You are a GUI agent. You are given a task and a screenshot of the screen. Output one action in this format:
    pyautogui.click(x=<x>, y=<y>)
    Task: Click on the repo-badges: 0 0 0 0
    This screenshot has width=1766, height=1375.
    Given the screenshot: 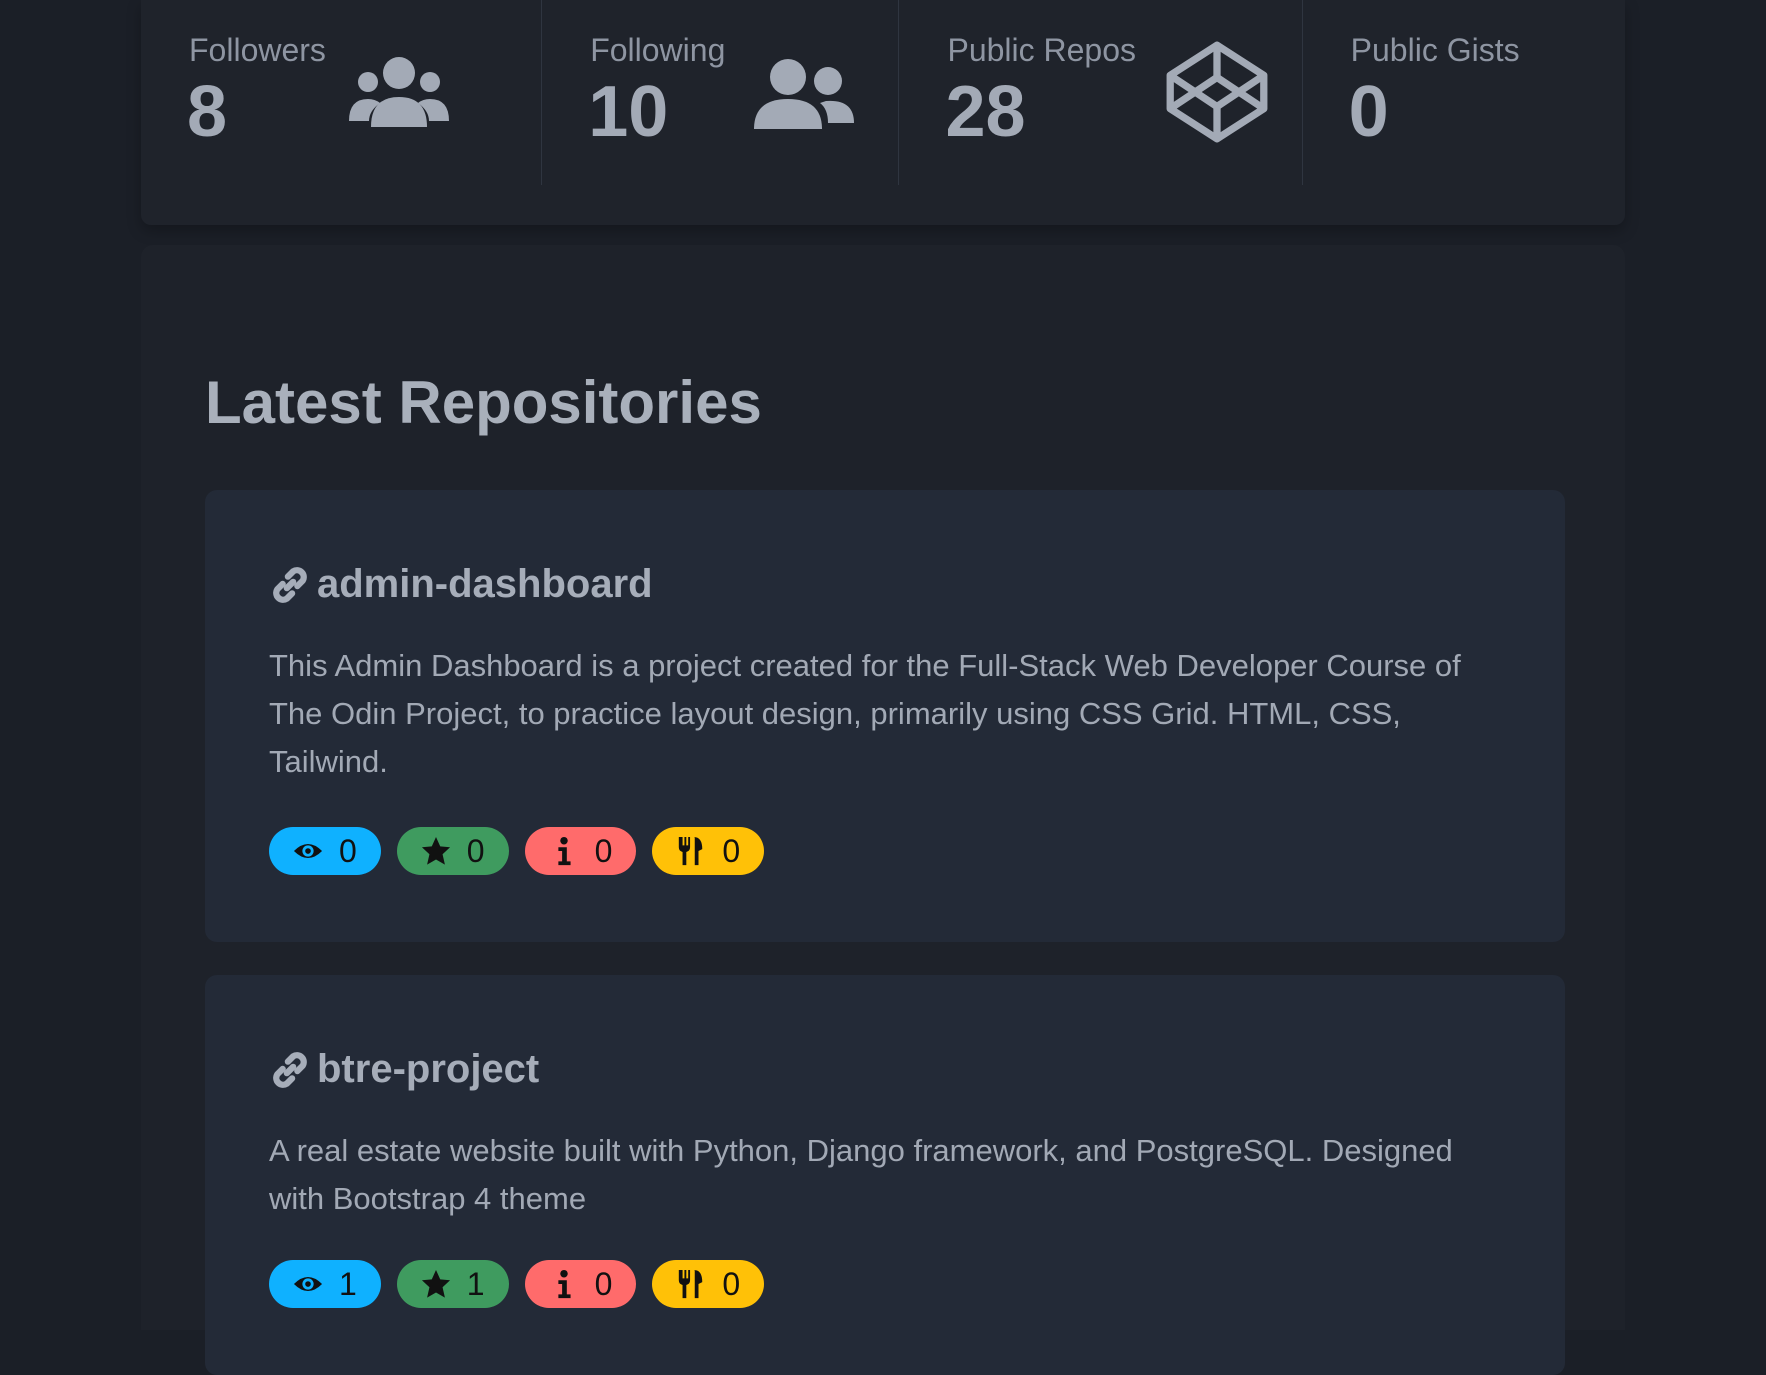 What is the action you would take?
    pyautogui.click(x=517, y=851)
    